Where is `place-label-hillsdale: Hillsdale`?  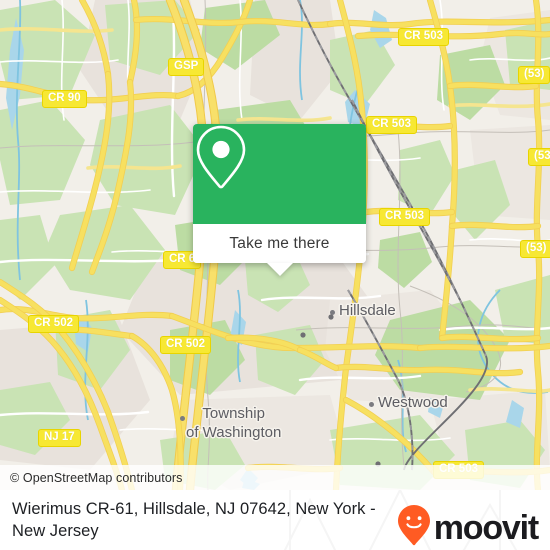 place-label-hillsdale: Hillsdale is located at coordinates (367, 310).